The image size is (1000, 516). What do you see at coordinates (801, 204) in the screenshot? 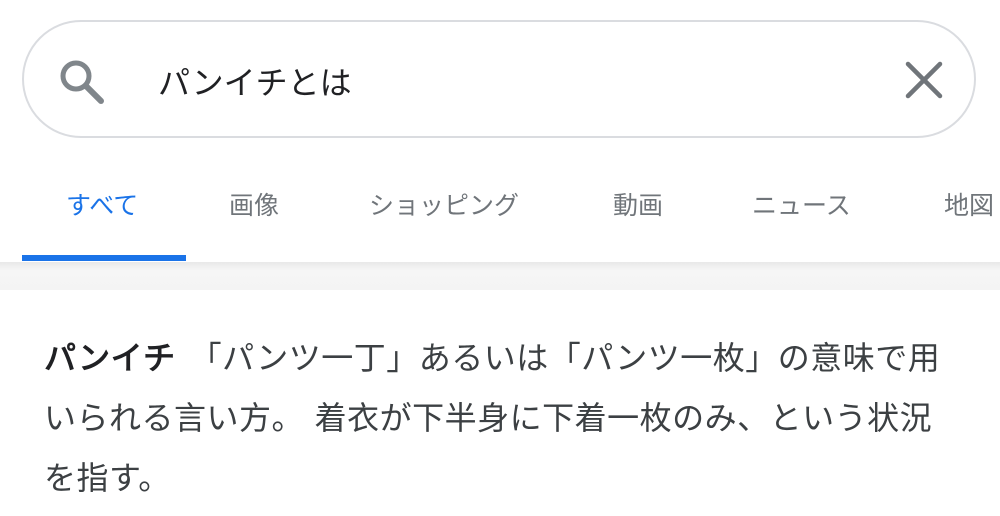
I see `tab-news: ニュース` at bounding box center [801, 204].